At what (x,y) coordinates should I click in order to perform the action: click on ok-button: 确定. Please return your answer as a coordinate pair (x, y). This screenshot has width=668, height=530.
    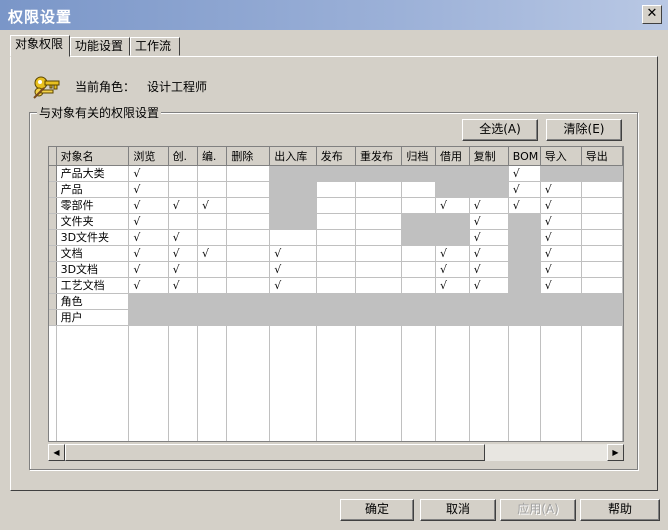
    Looking at the image, I should click on (377, 510).